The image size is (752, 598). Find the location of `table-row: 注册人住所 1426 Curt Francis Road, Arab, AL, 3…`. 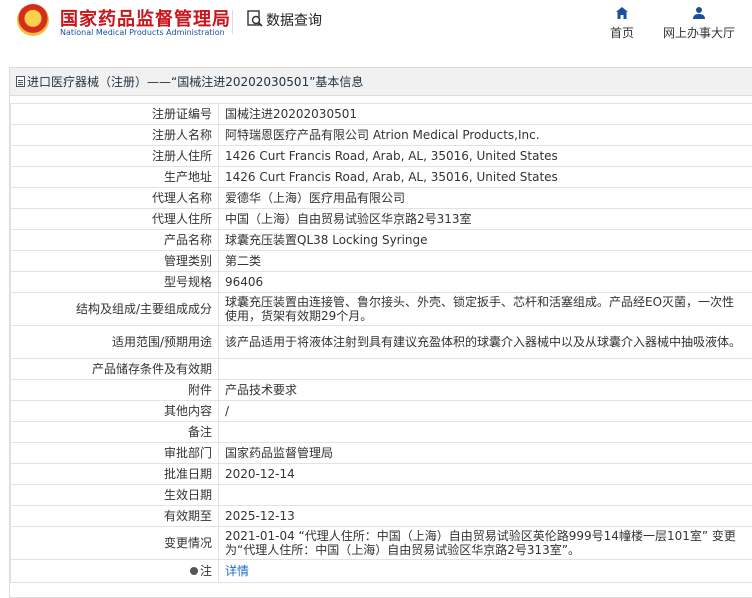

table-row: 注册人住所 1426 Curt Francis Road, Arab, AL, 3… is located at coordinates (381, 156).